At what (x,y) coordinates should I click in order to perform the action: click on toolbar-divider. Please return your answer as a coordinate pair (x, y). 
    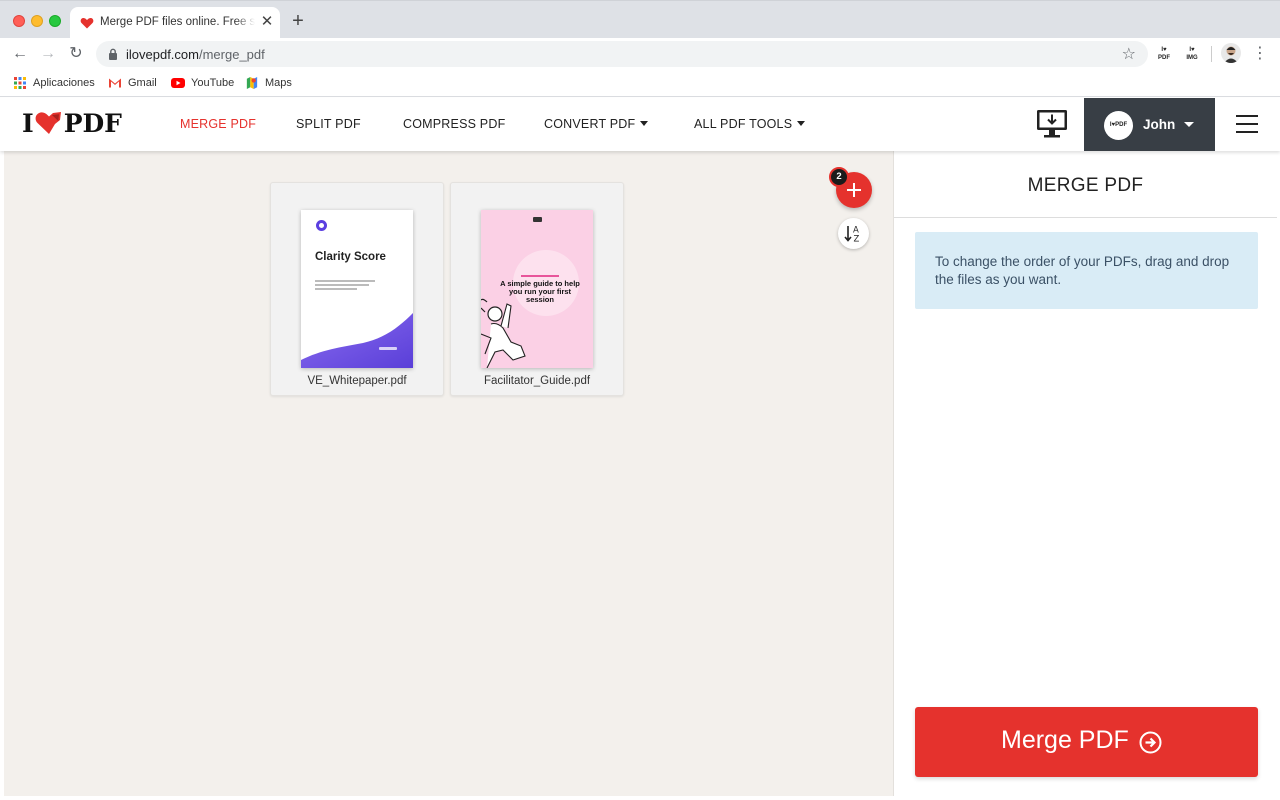
    Looking at the image, I should click on (1211, 54).